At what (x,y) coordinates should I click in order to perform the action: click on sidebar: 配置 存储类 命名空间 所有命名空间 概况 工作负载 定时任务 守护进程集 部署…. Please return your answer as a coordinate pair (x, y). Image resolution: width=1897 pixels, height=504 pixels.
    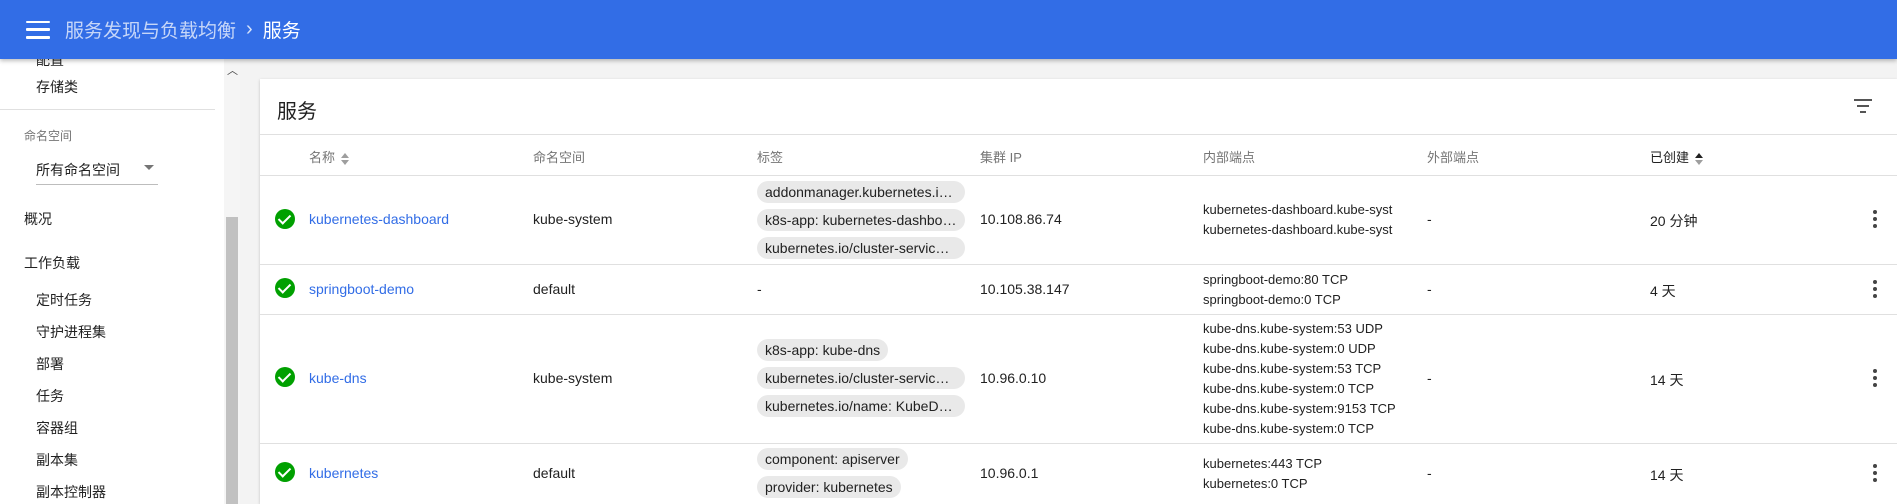
    Looking at the image, I should click on (120, 281).